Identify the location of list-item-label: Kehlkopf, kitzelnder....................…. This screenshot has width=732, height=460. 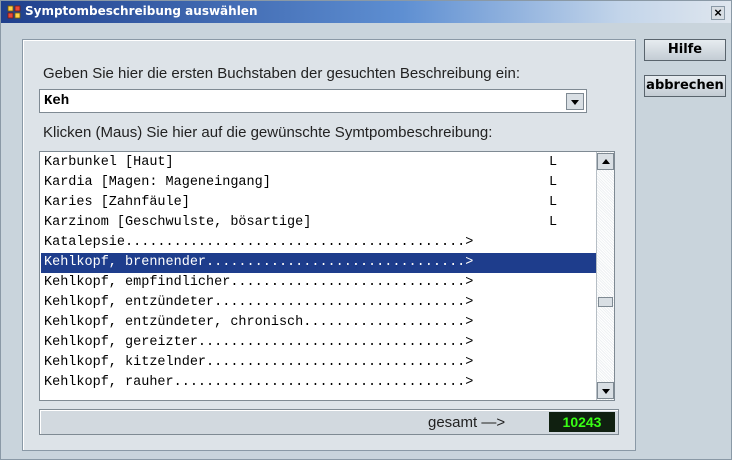
(259, 362).